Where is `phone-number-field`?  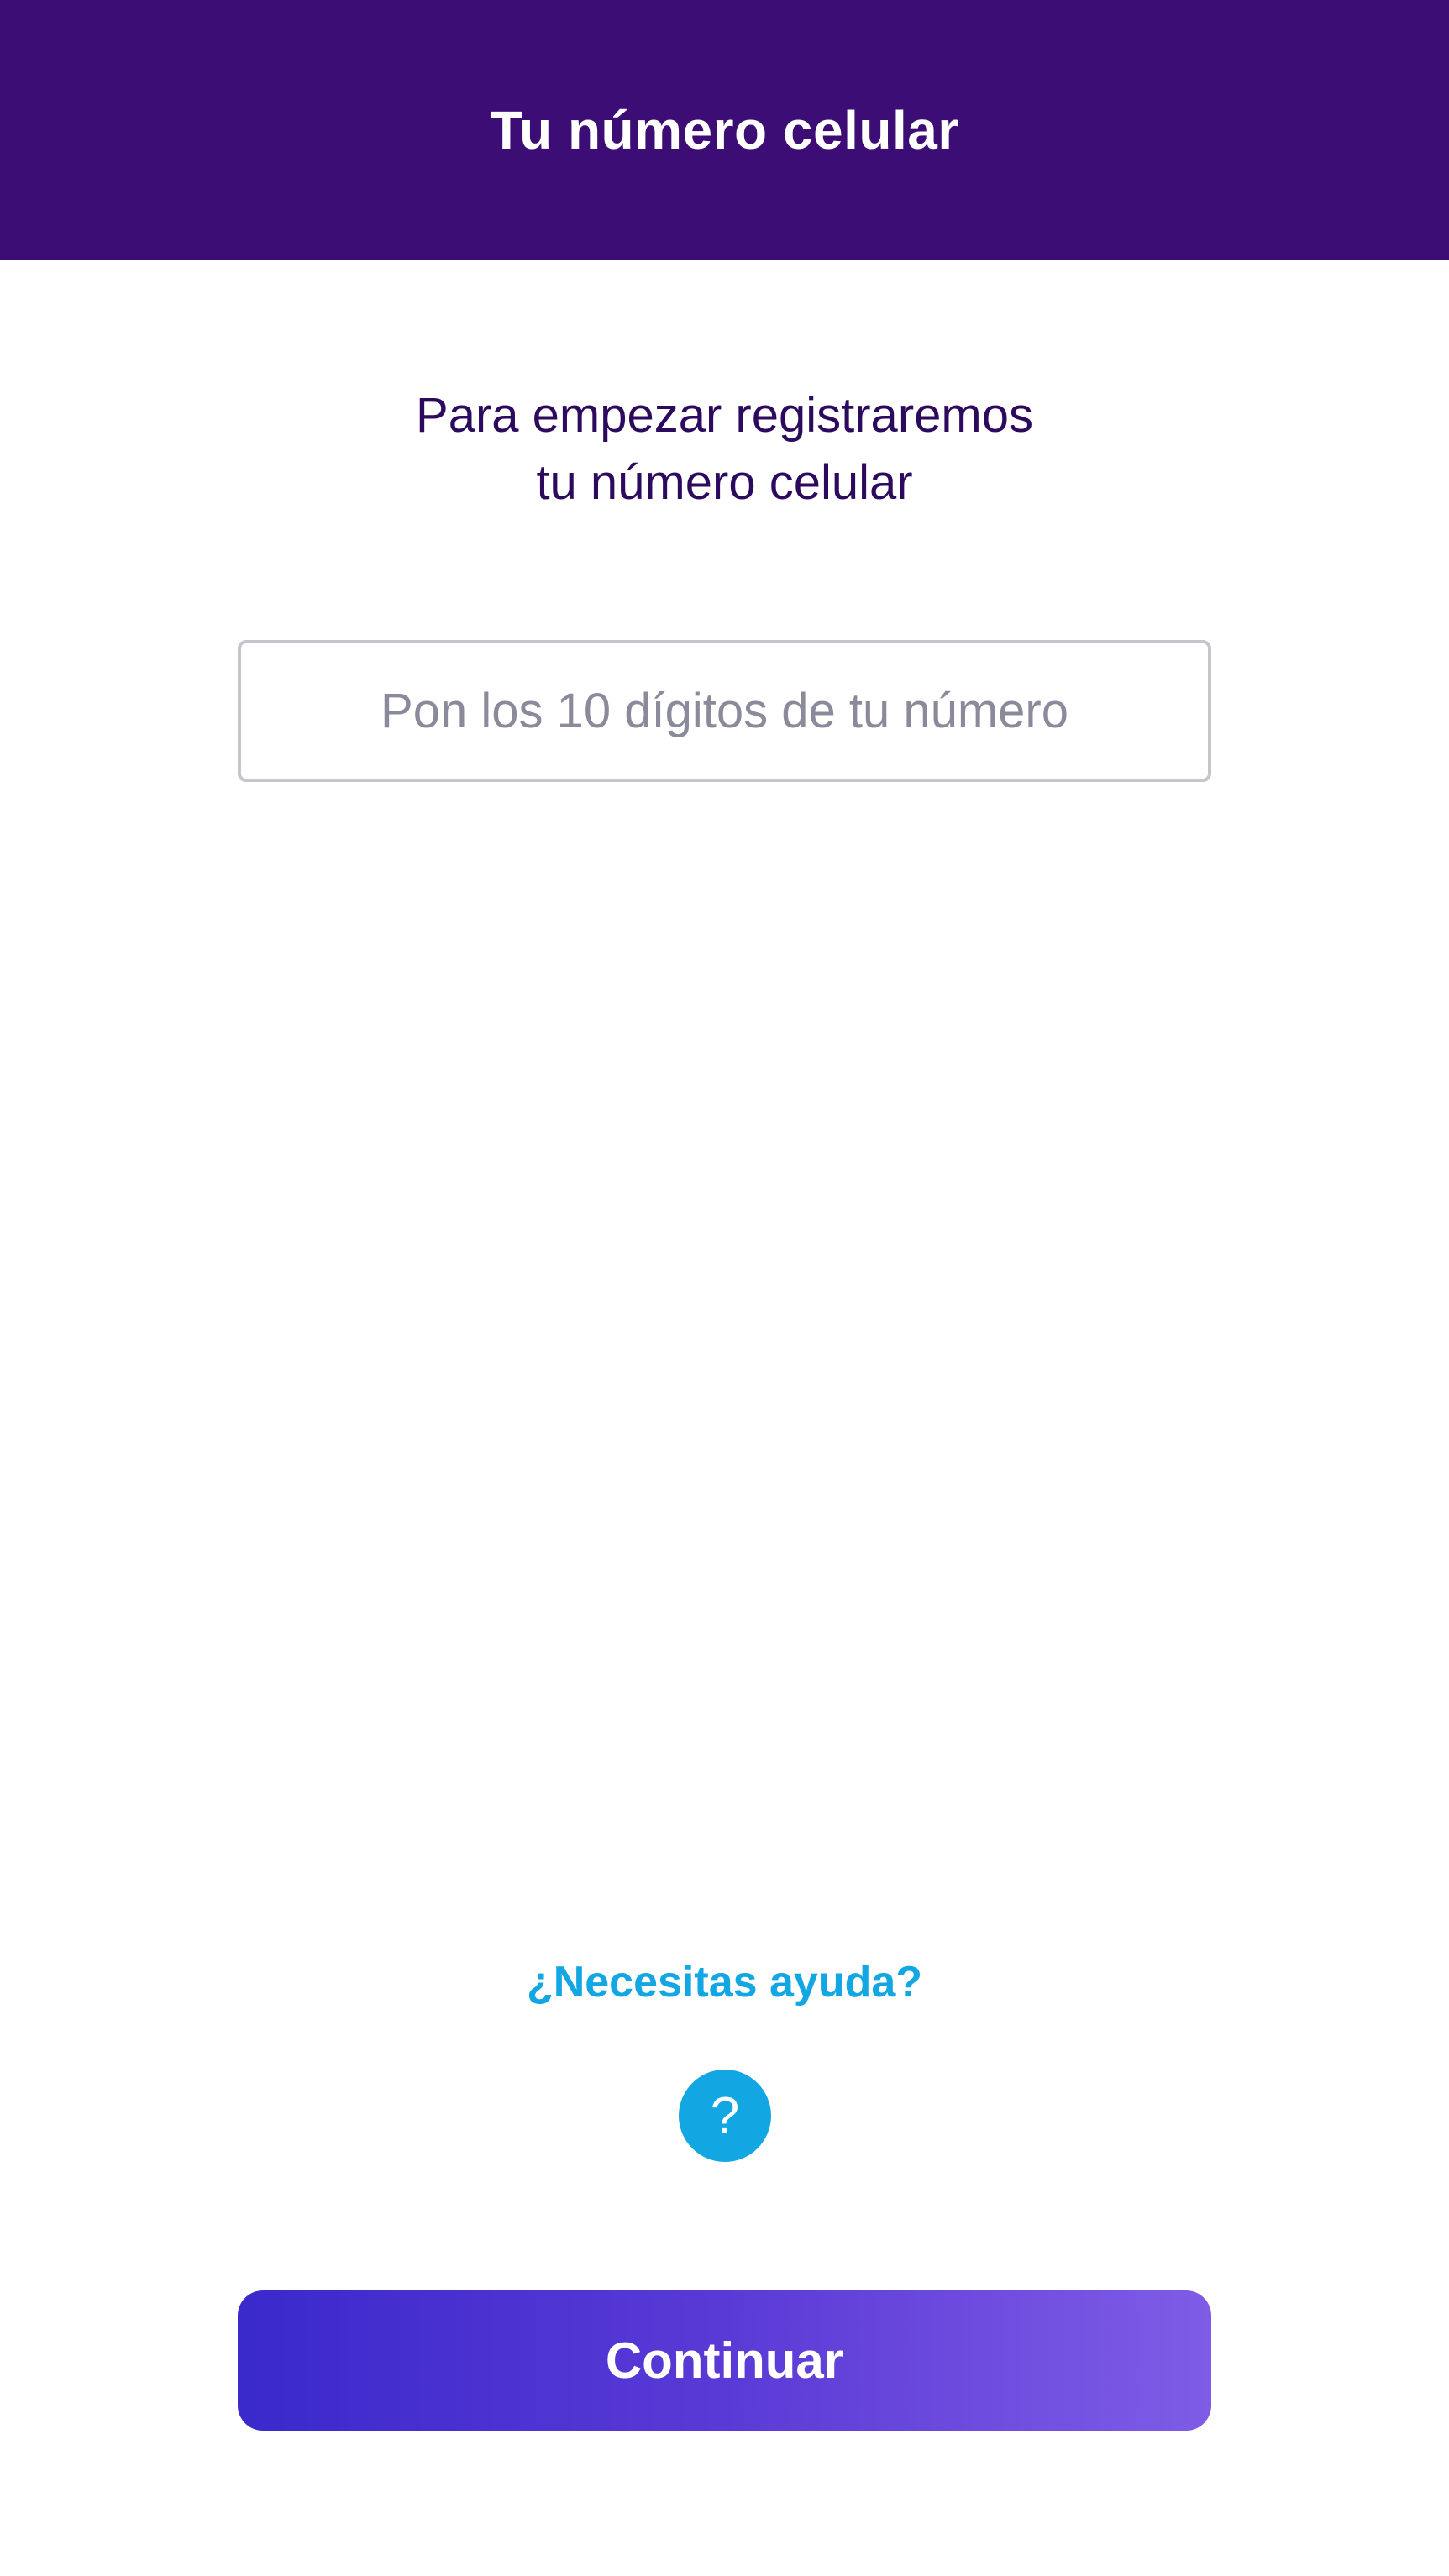
phone-number-field is located at coordinates (724, 711).